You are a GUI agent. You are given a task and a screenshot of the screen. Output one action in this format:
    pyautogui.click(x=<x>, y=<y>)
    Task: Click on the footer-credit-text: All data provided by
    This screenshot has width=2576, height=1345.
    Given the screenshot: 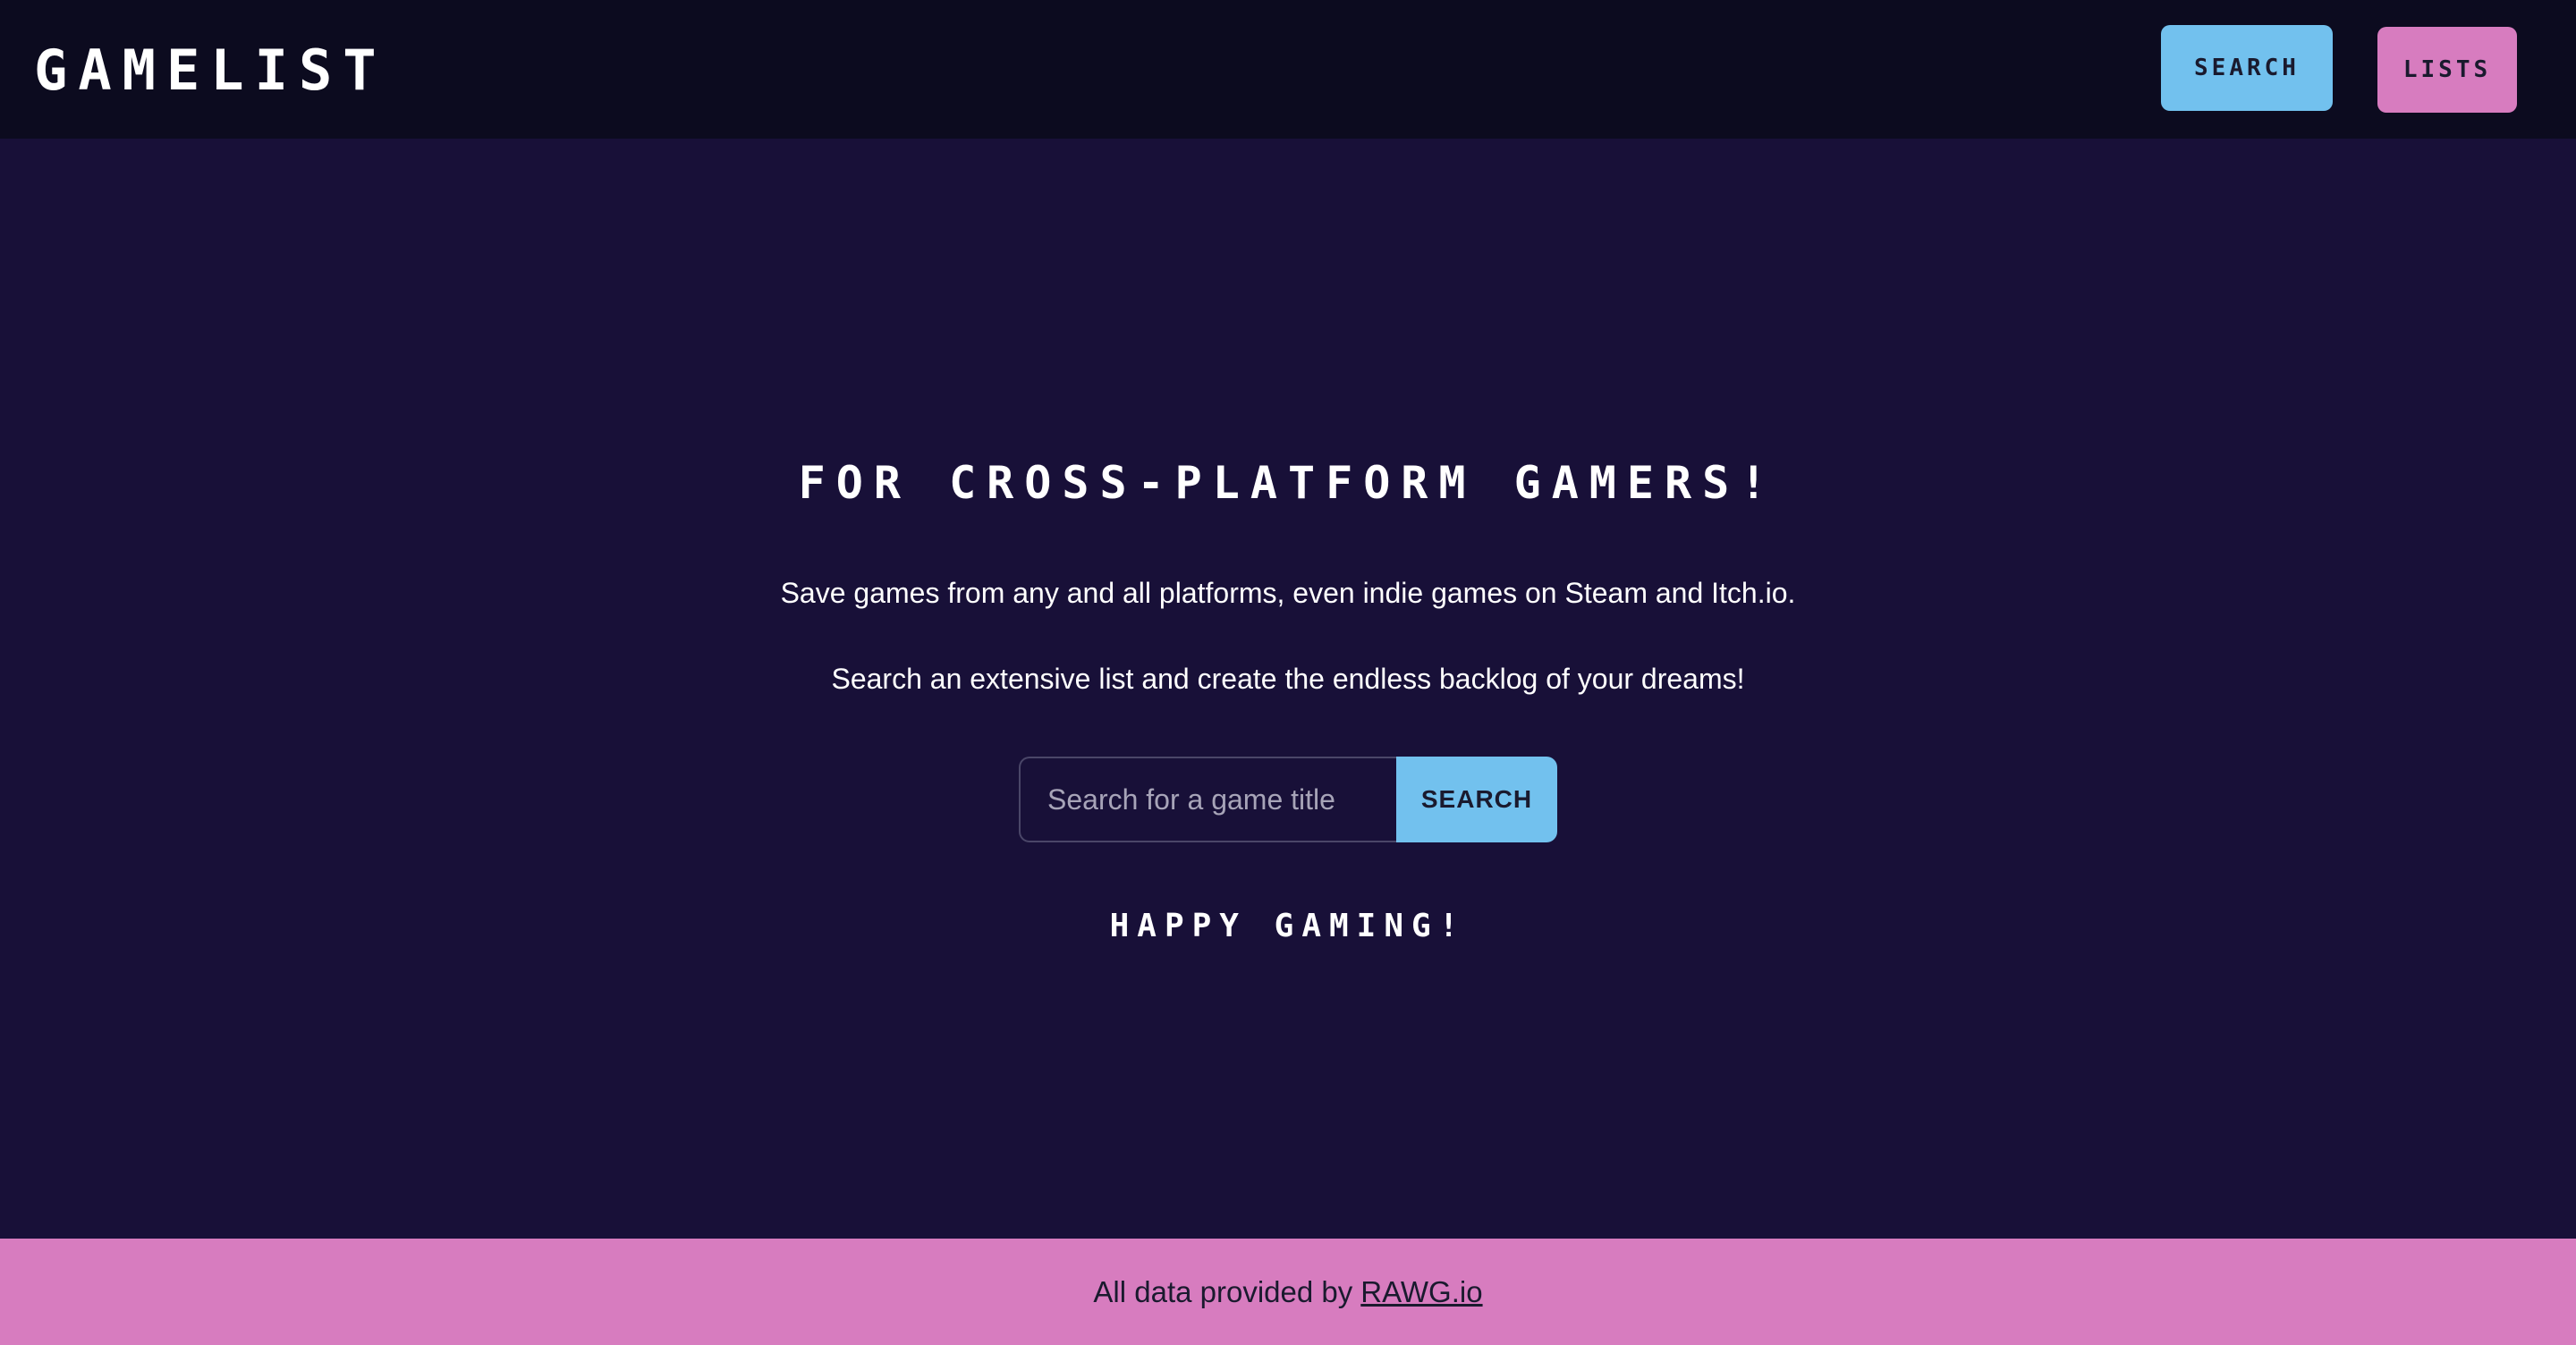 What is the action you would take?
    pyautogui.click(x=1223, y=1291)
    